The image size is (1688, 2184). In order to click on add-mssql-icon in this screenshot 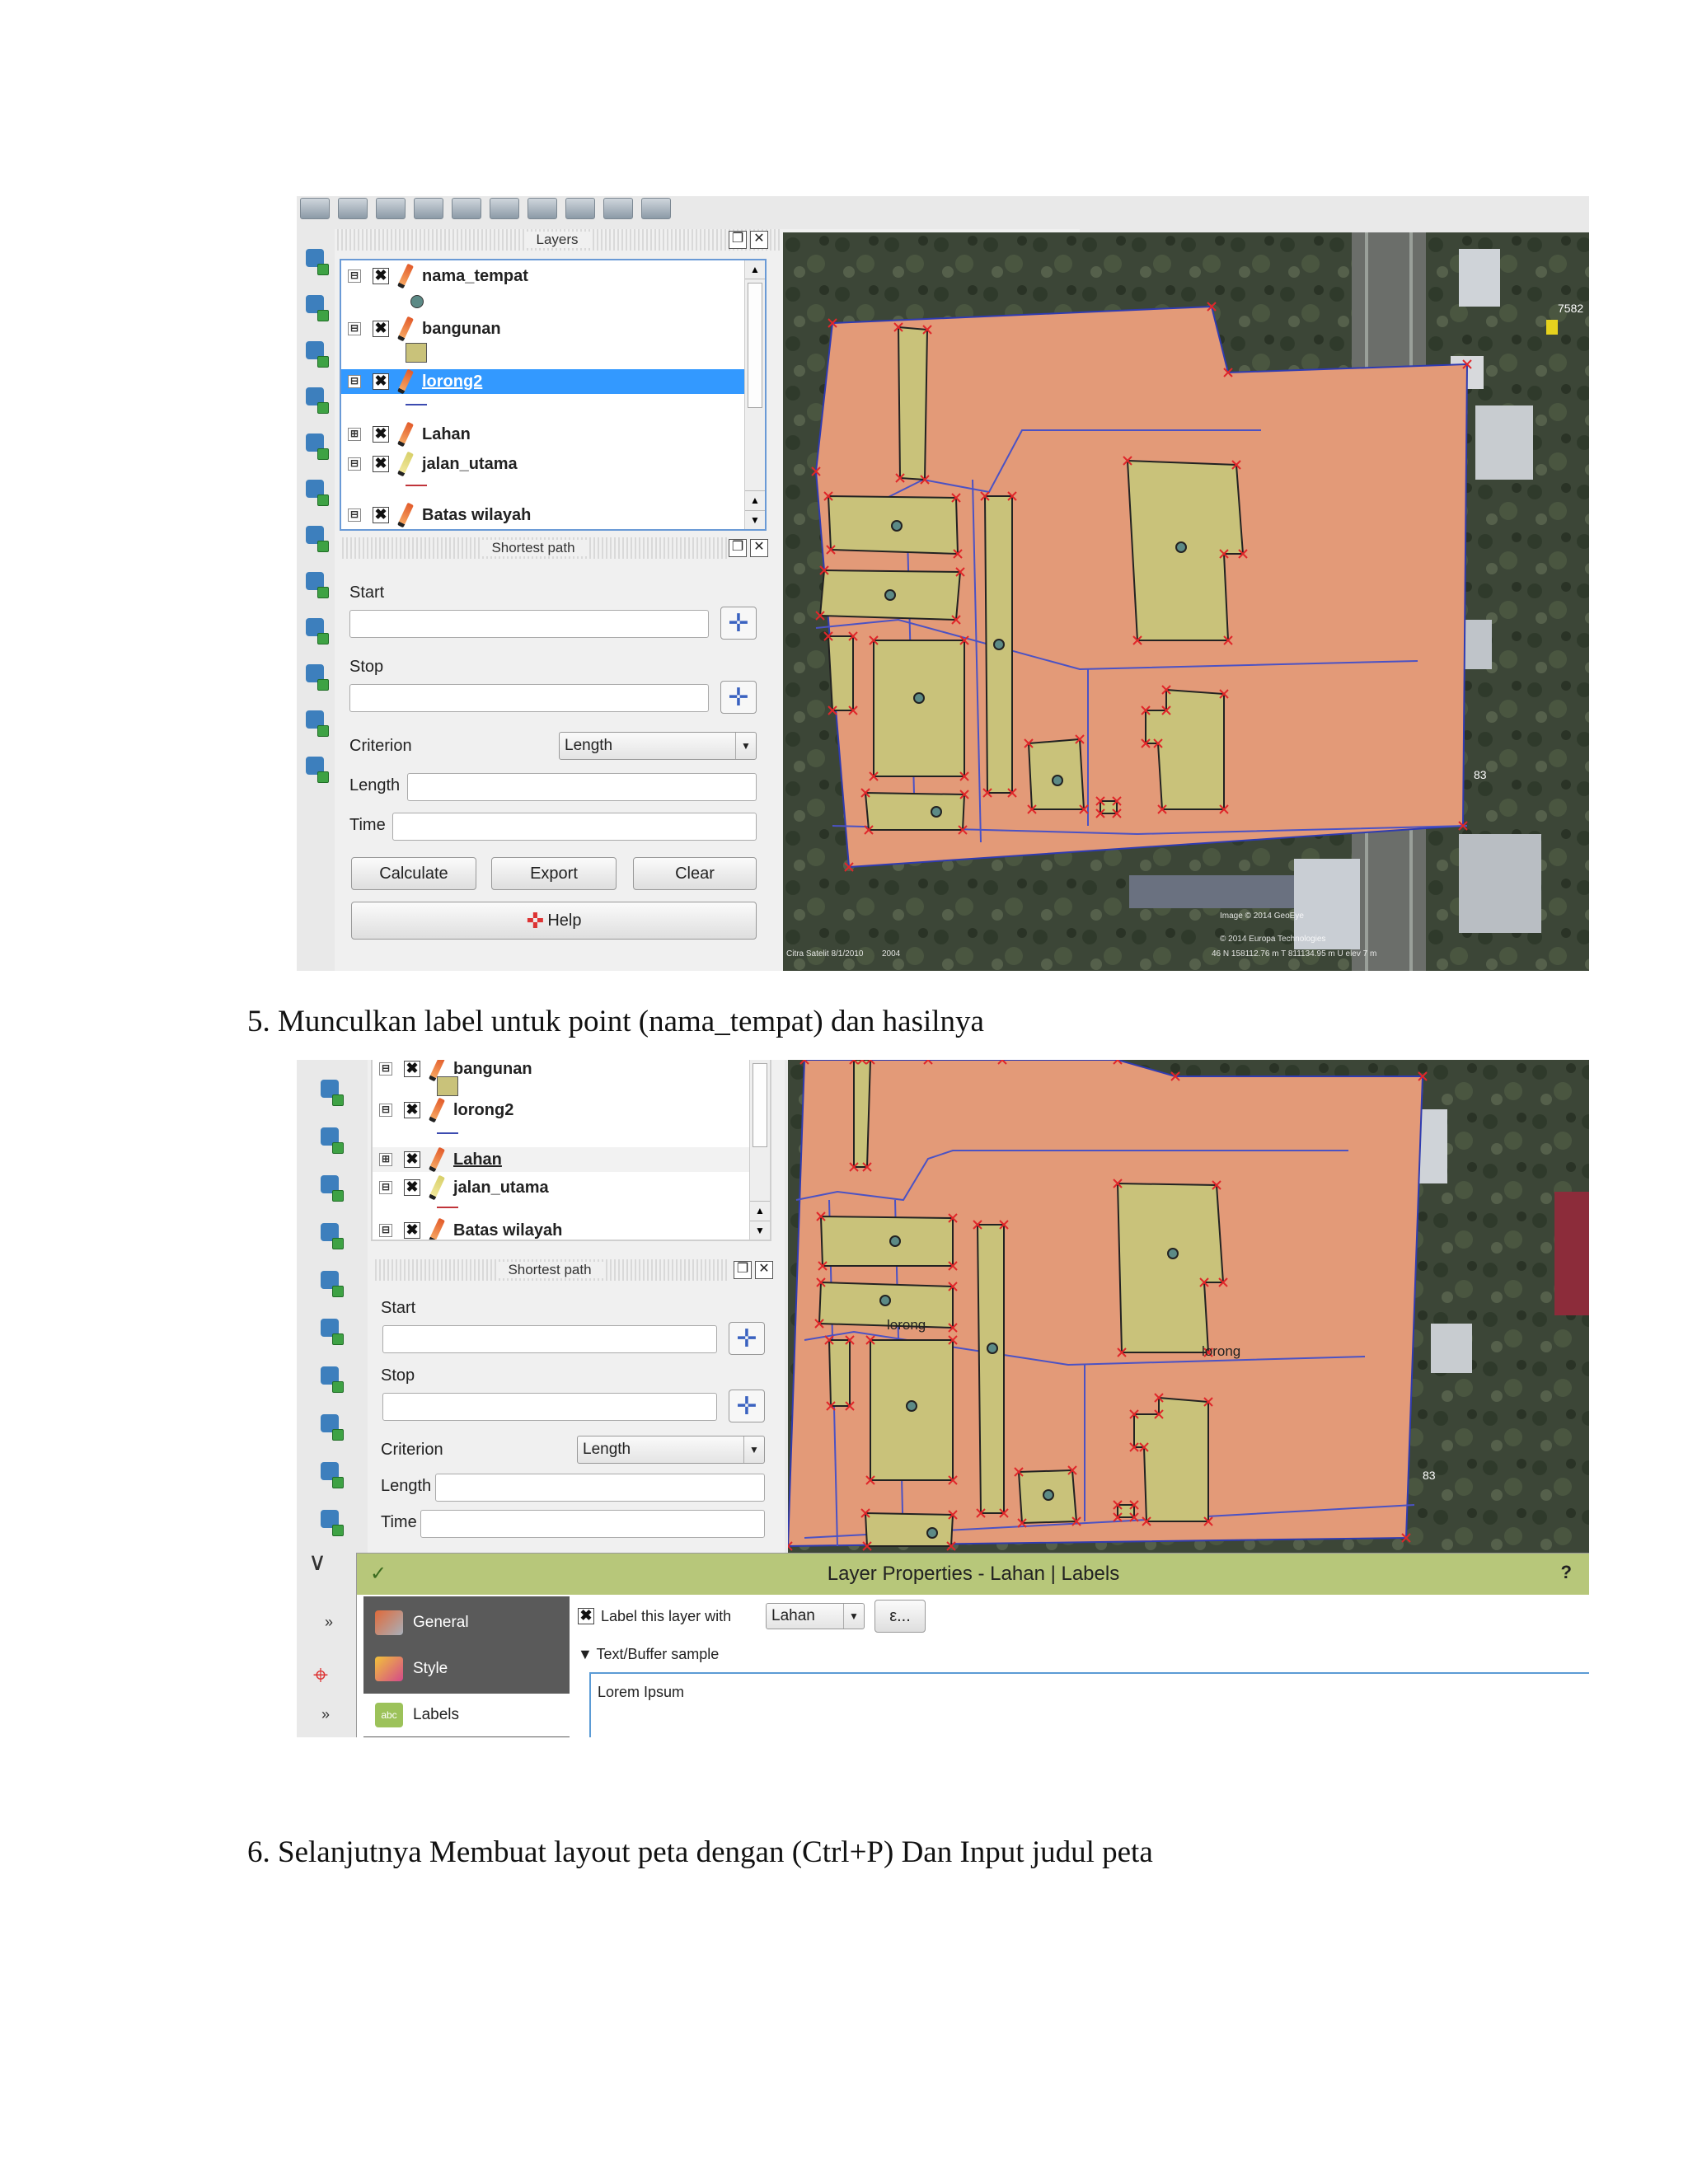, I will do `click(318, 446)`.